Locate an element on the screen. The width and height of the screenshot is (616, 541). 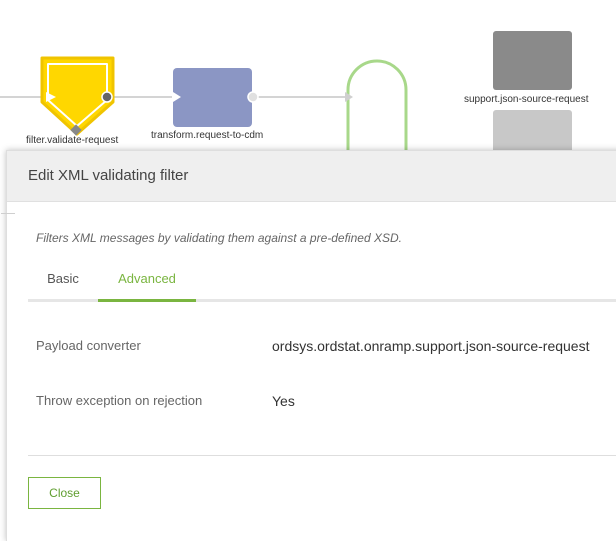
footer-divider is located at coordinates (322, 455).